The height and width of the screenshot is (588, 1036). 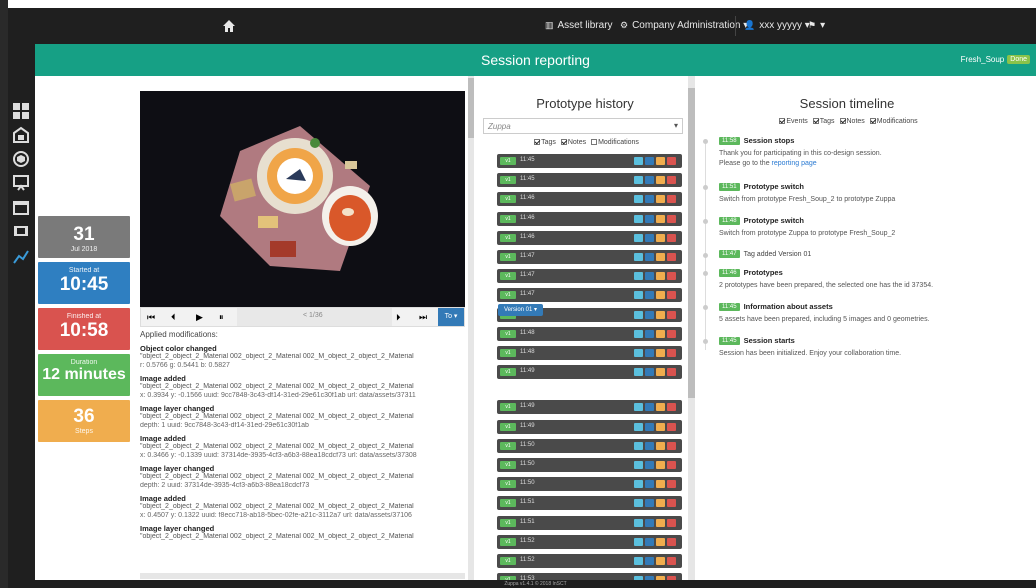 I want to click on tags-checkbox, so click(x=815, y=121).